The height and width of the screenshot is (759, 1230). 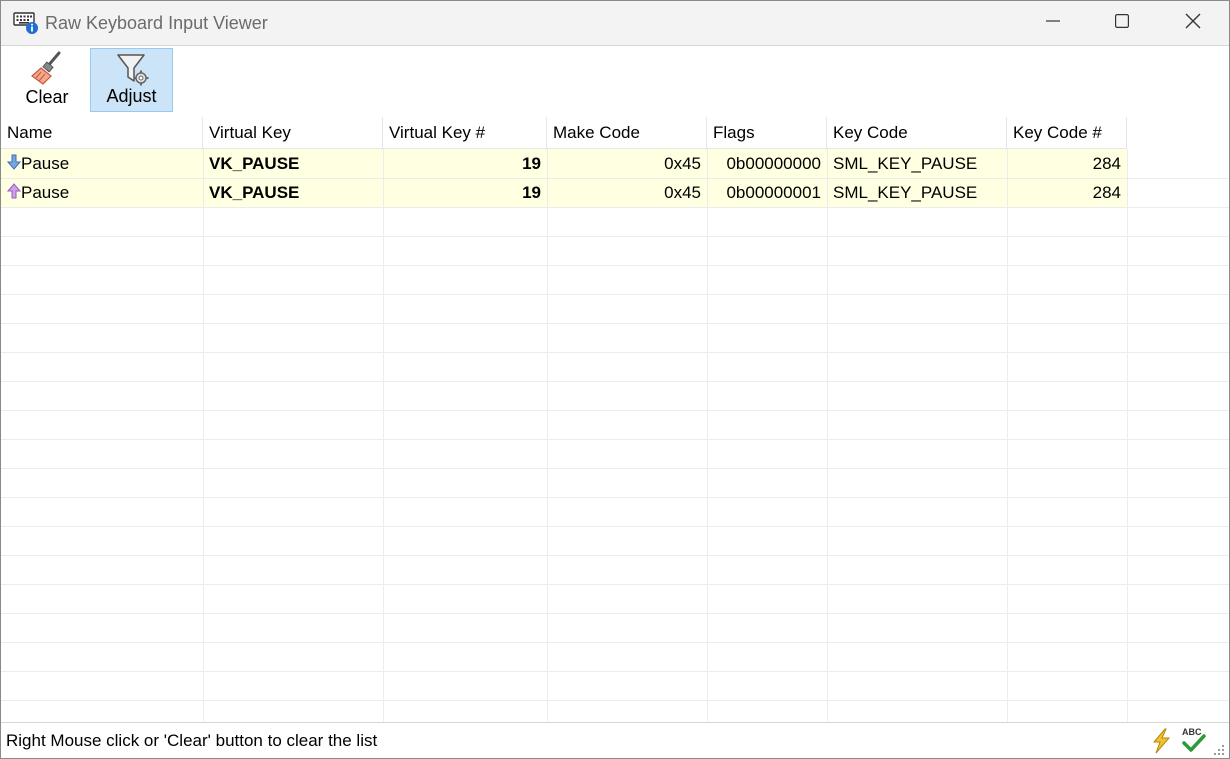 I want to click on minimize-button, so click(x=1053, y=23).